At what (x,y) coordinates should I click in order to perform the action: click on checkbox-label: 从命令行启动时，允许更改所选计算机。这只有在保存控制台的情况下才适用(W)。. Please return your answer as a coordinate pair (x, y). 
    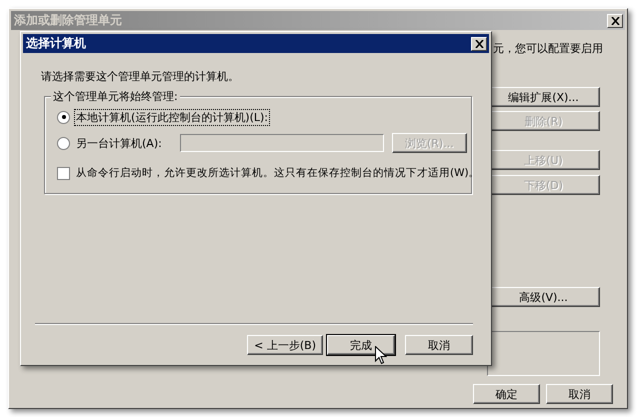
    Looking at the image, I should click on (278, 173).